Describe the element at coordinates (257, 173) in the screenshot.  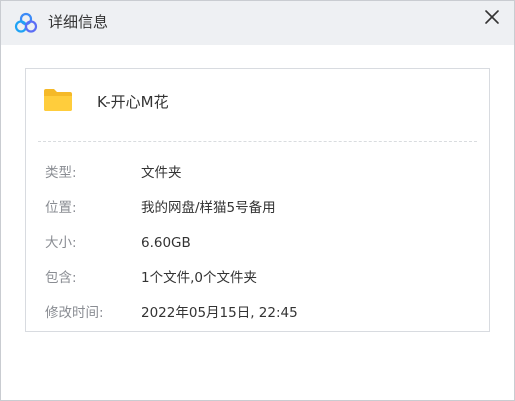
I see `detail-row-type: 类型: 文件夹` at that location.